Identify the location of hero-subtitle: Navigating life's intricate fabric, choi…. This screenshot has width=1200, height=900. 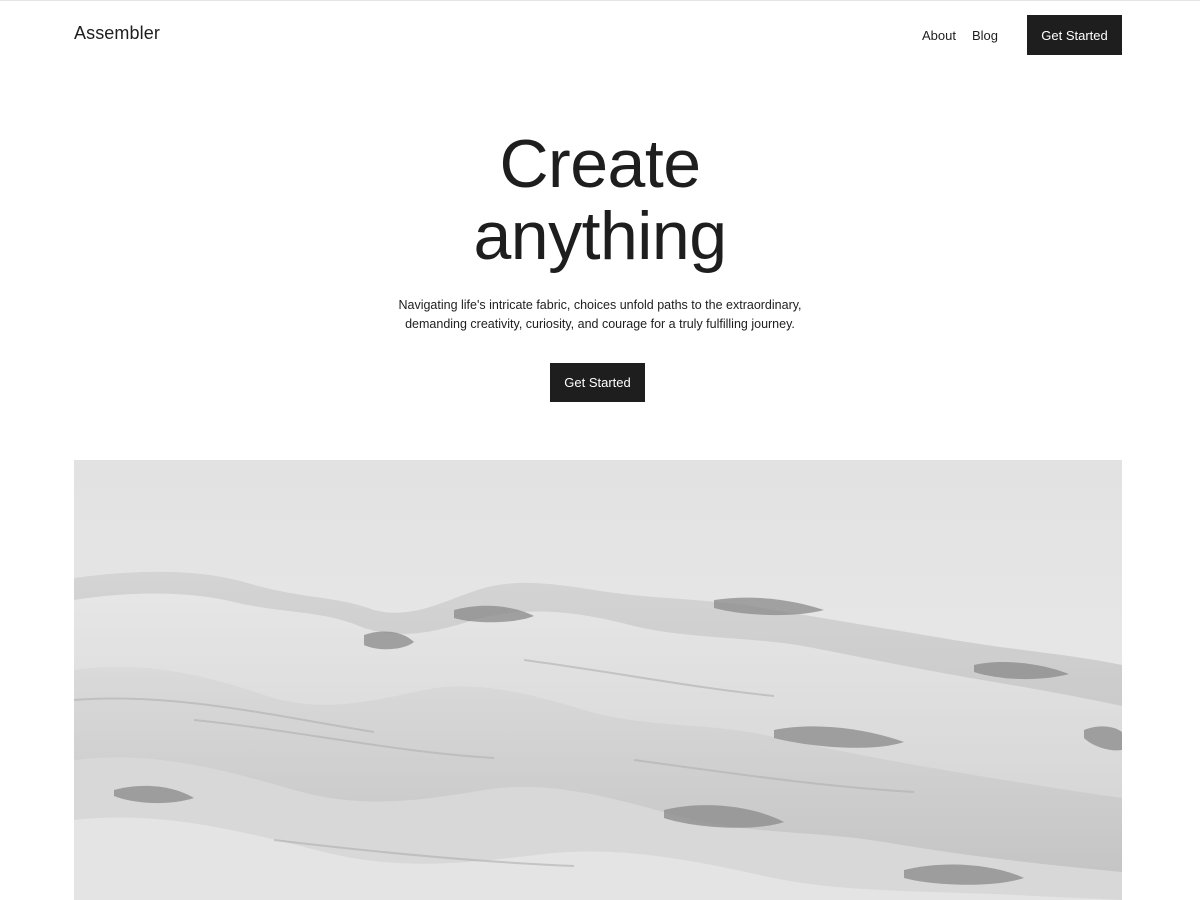
(600, 315).